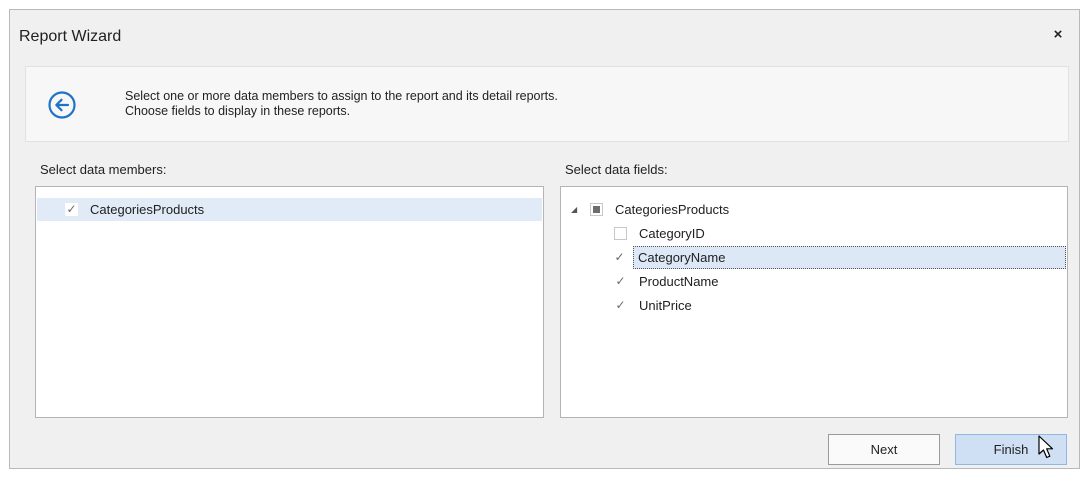  What do you see at coordinates (289, 209) in the screenshot?
I see `list-item: ✓ CategoriesProducts` at bounding box center [289, 209].